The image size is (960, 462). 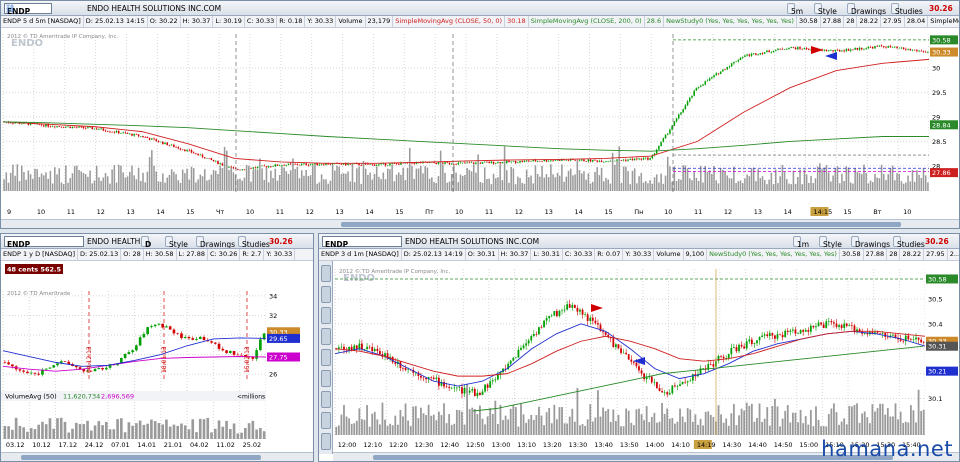 I want to click on chain-link-icon: ⛓, so click(x=10, y=8).